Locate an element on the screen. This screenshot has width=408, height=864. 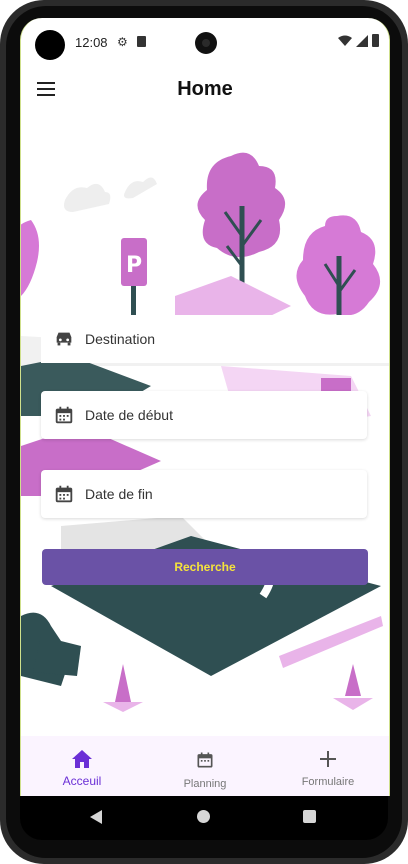
bottom-navigation: Acceuil Planning Formulaire is located at coordinates (205, 766).